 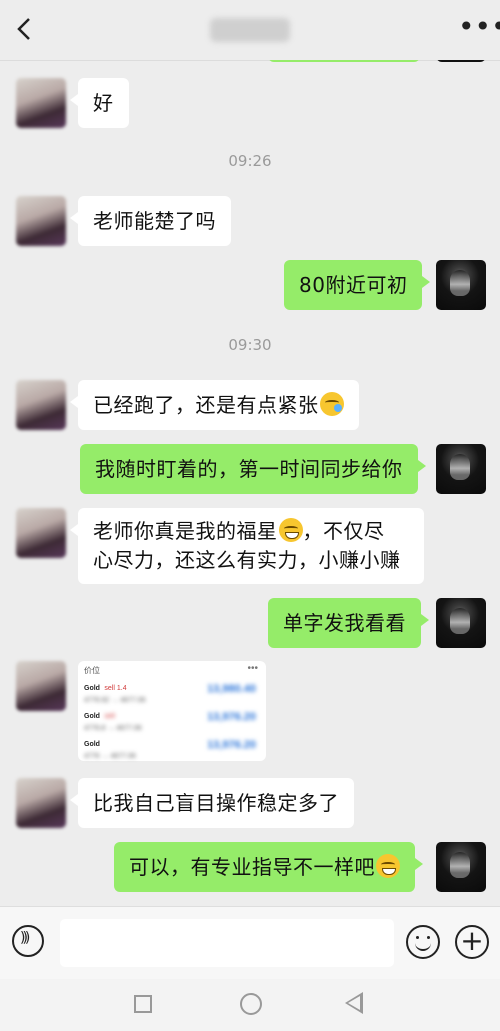 What do you see at coordinates (354, 1003) in the screenshot?
I see `back-nav-icon` at bounding box center [354, 1003].